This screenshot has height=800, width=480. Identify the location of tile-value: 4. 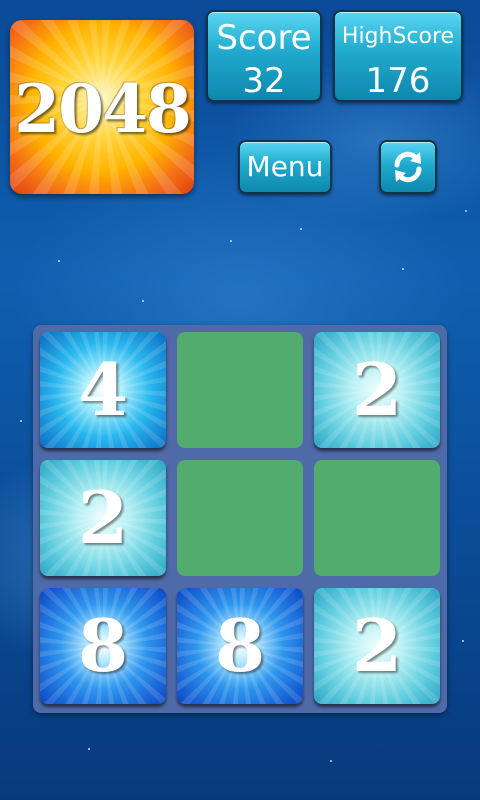
(103, 389).